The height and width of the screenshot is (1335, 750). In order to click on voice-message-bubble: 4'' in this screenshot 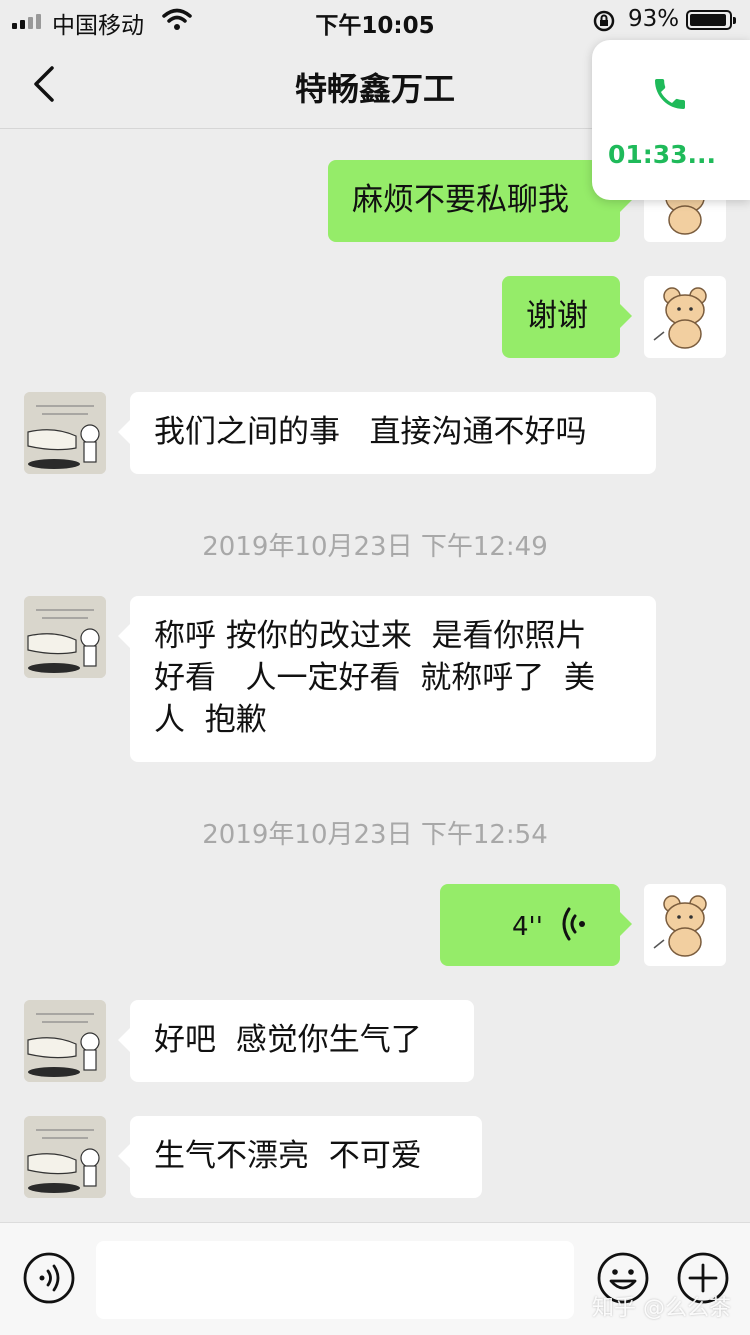, I will do `click(536, 925)`.